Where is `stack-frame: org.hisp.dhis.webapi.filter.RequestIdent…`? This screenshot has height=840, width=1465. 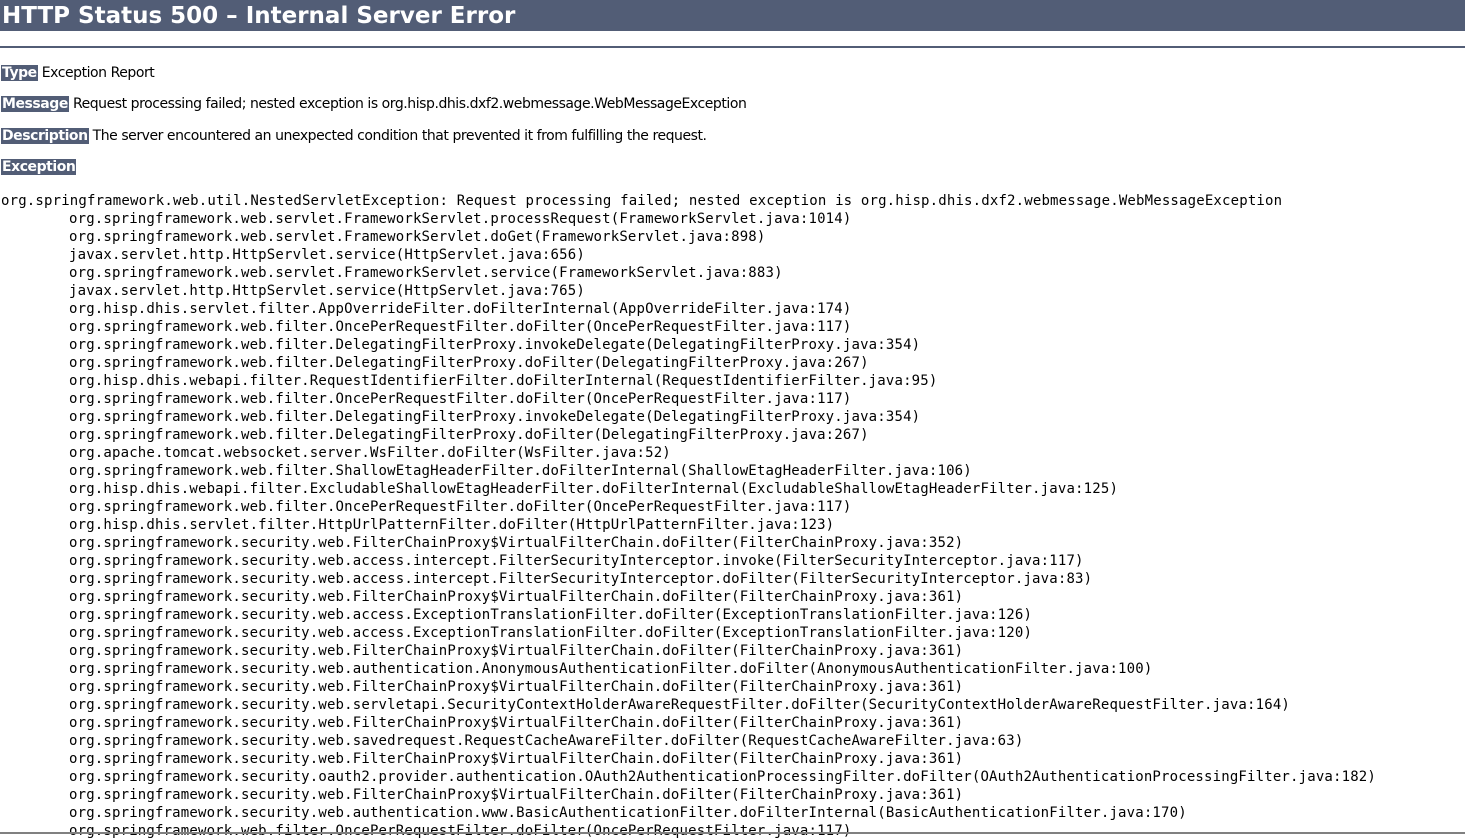 stack-frame: org.hisp.dhis.webapi.filter.RequestIdent… is located at coordinates (503, 381).